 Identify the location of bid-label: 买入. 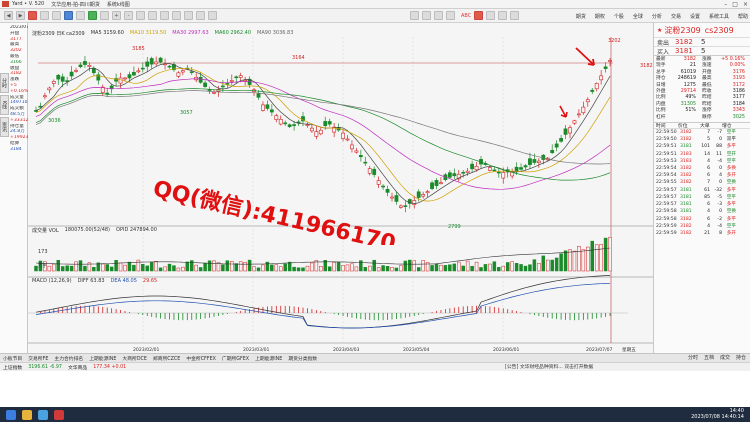
(663, 52).